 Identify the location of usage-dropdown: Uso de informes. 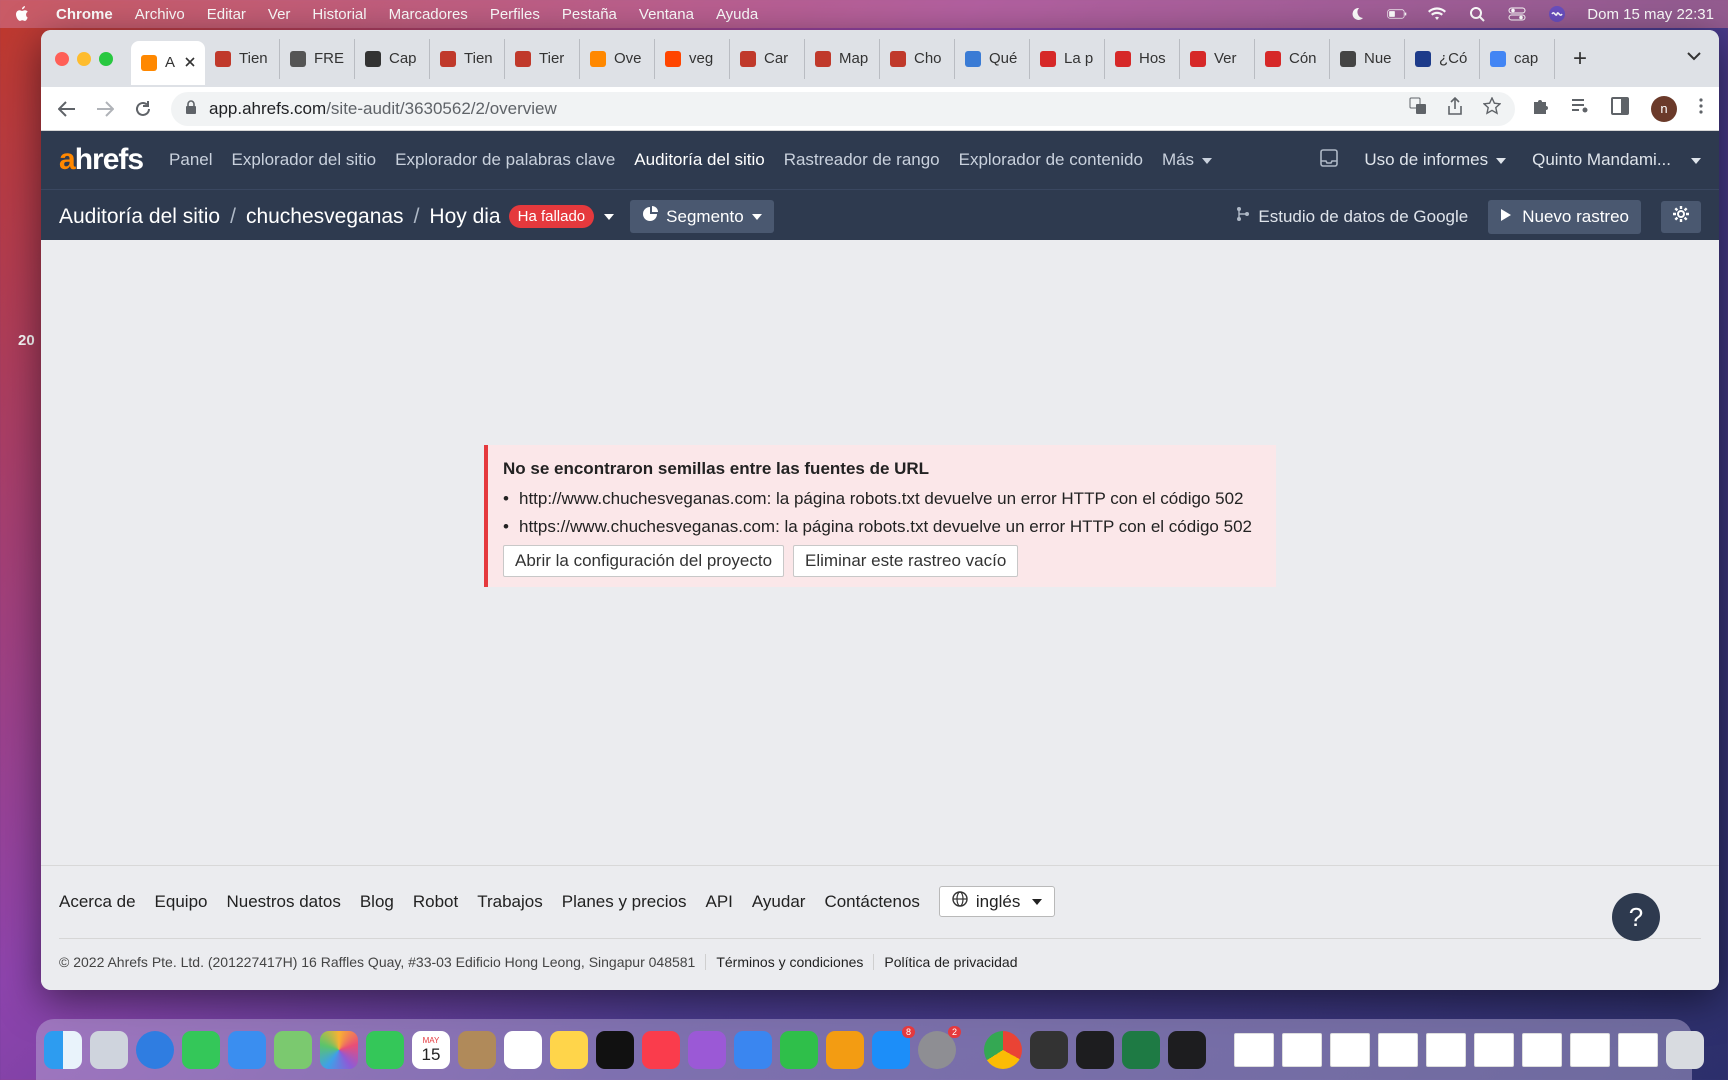
(1435, 160).